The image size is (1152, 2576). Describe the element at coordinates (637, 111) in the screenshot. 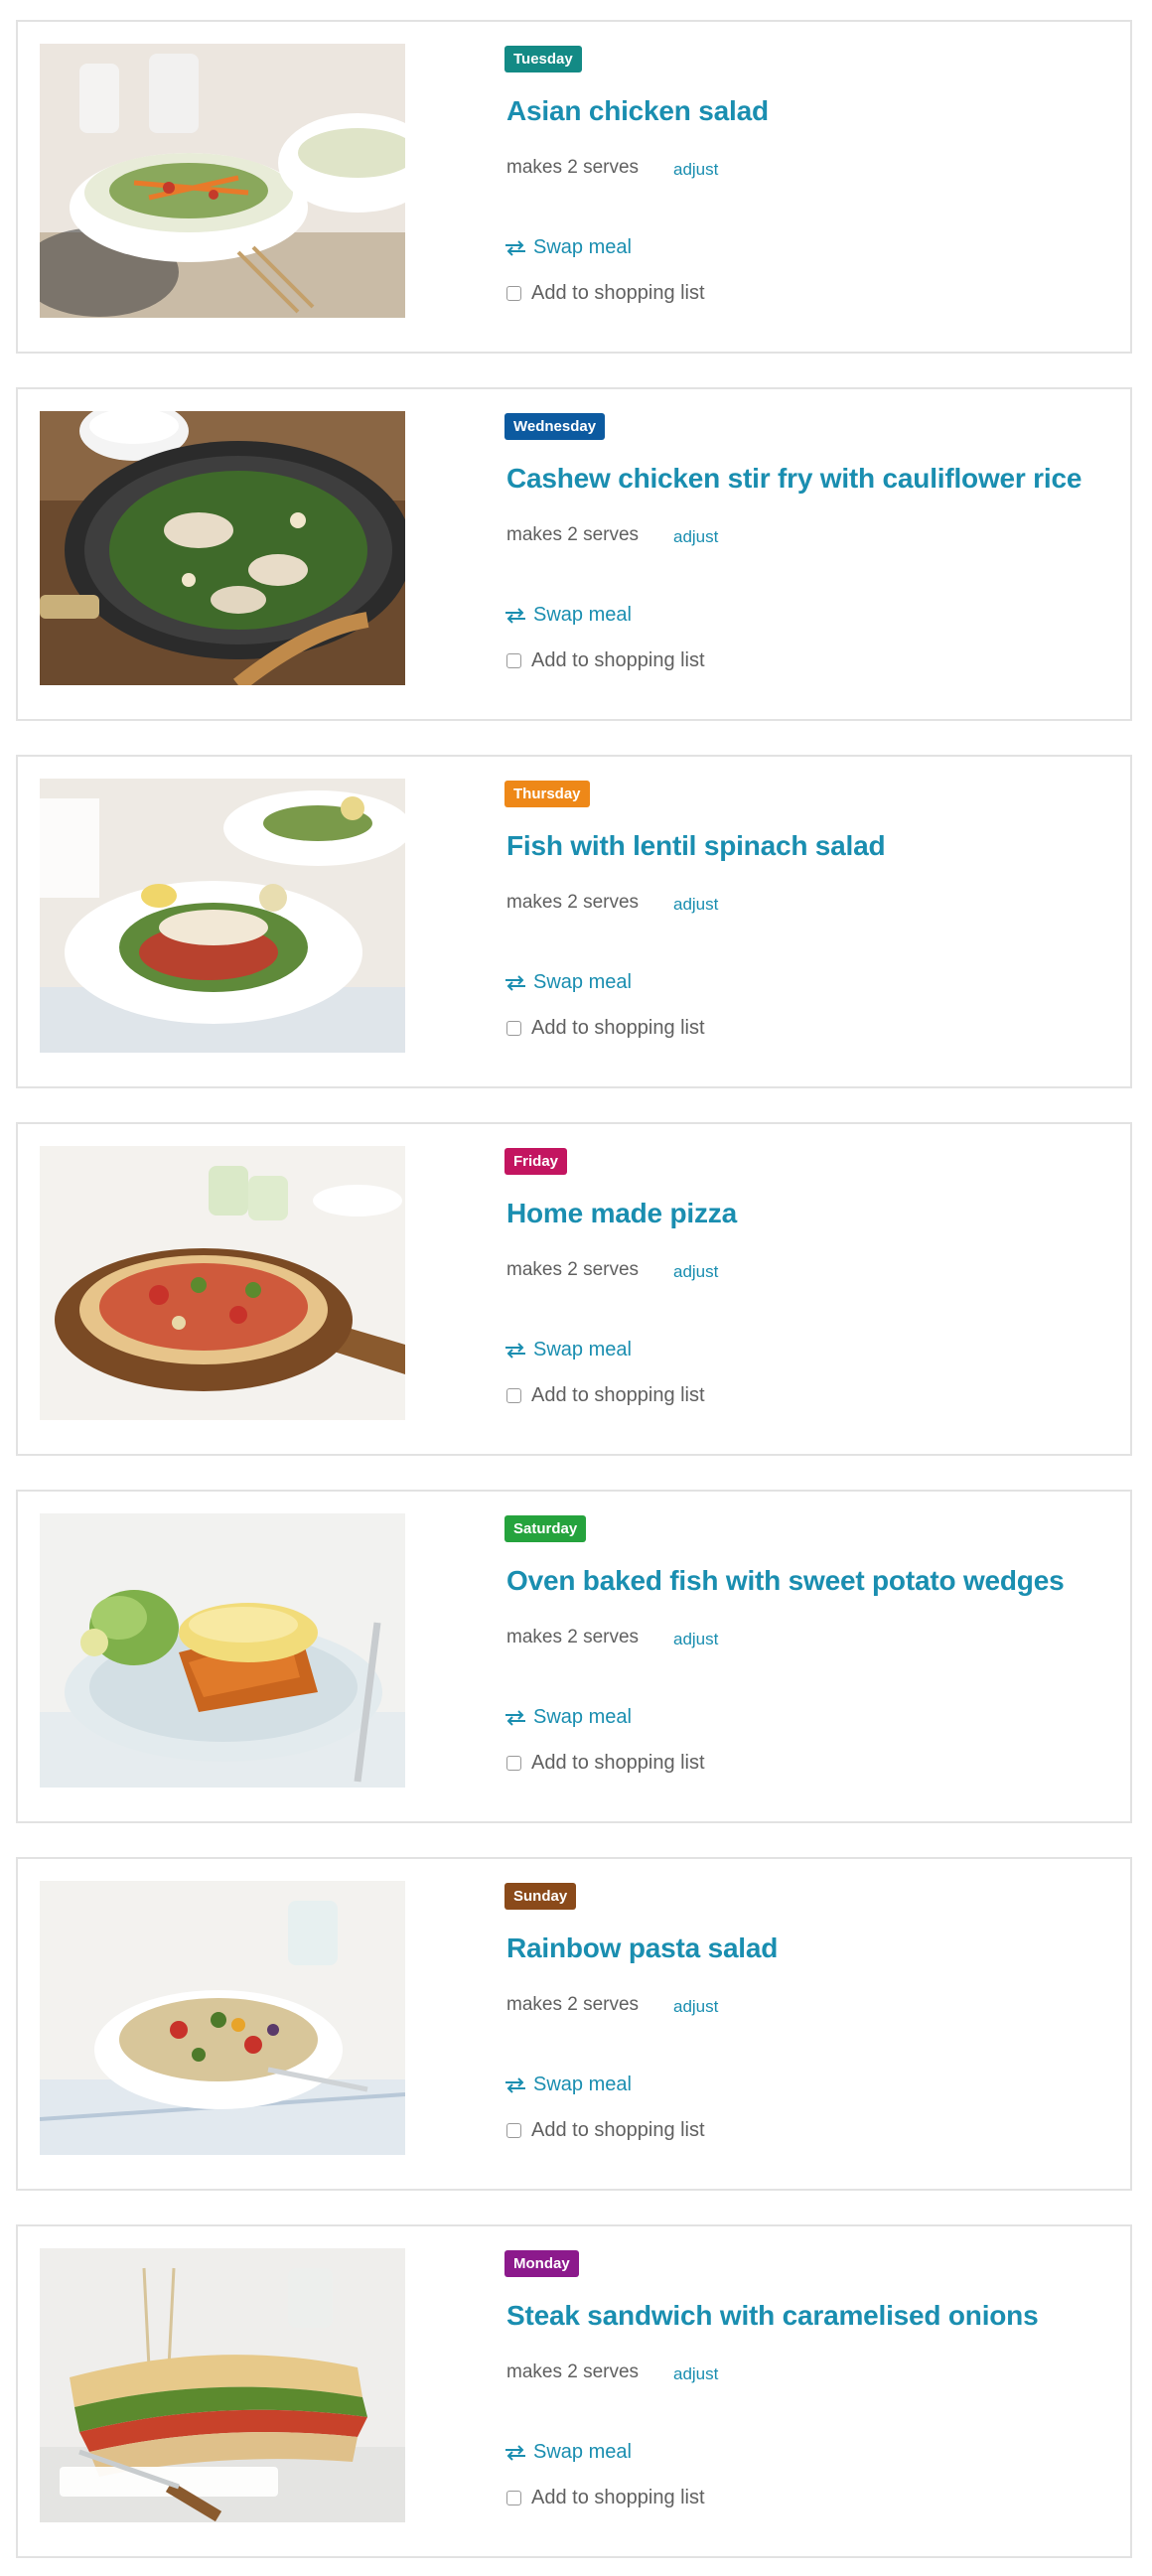

I see `recipe-title: Asian chicken salad` at that location.